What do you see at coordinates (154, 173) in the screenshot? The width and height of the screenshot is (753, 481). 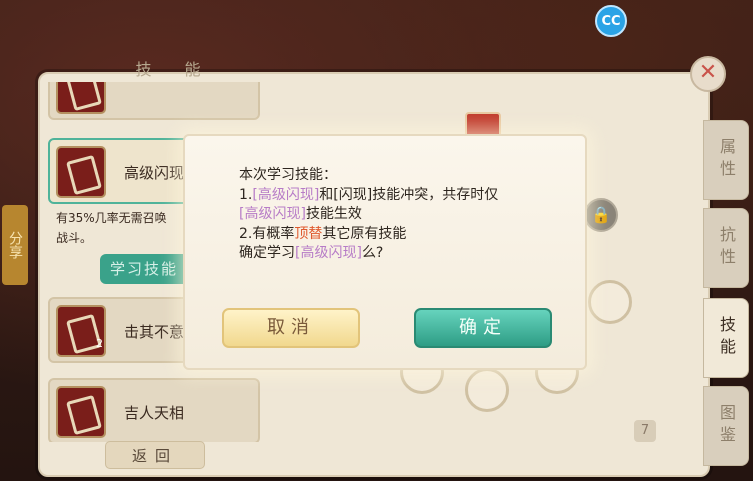 I see `skill-name: 高级闪现` at bounding box center [154, 173].